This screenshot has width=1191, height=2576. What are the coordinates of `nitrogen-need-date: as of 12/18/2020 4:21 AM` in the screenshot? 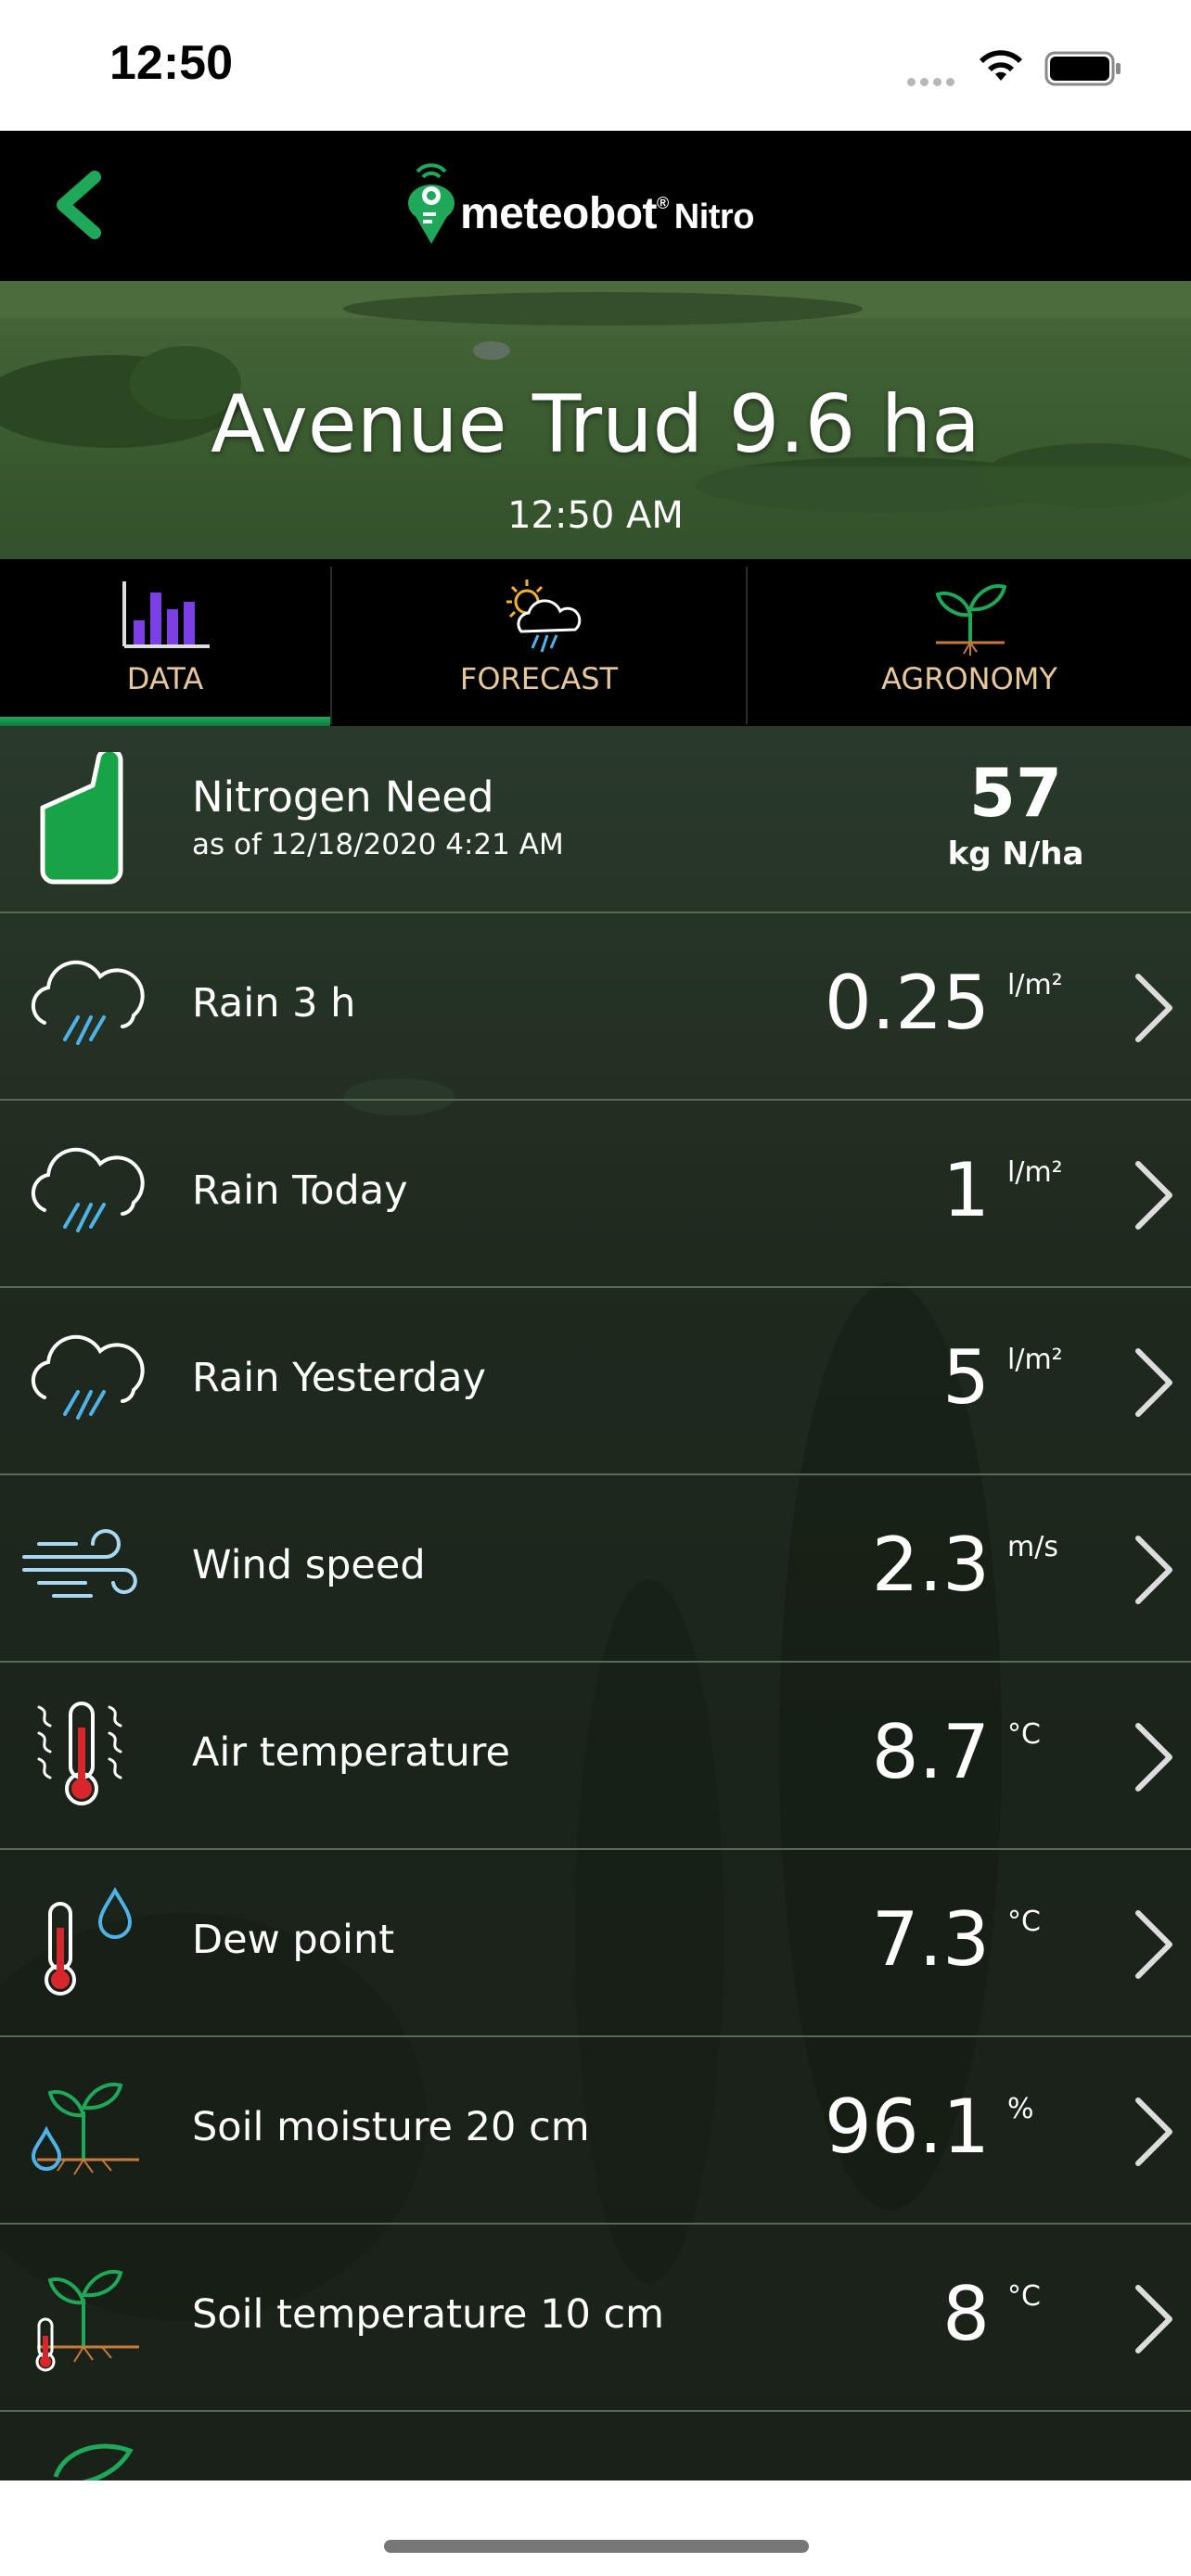 It's located at (378, 844).